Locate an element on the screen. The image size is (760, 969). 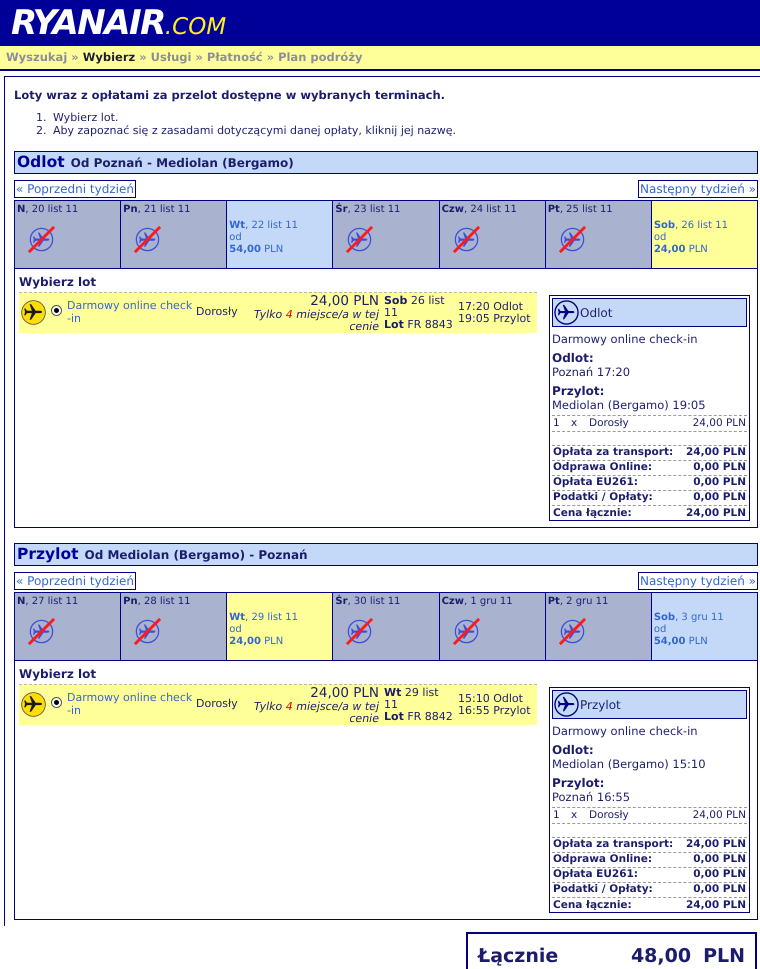
leg-value: Poznań 17:20 is located at coordinates (591, 372).